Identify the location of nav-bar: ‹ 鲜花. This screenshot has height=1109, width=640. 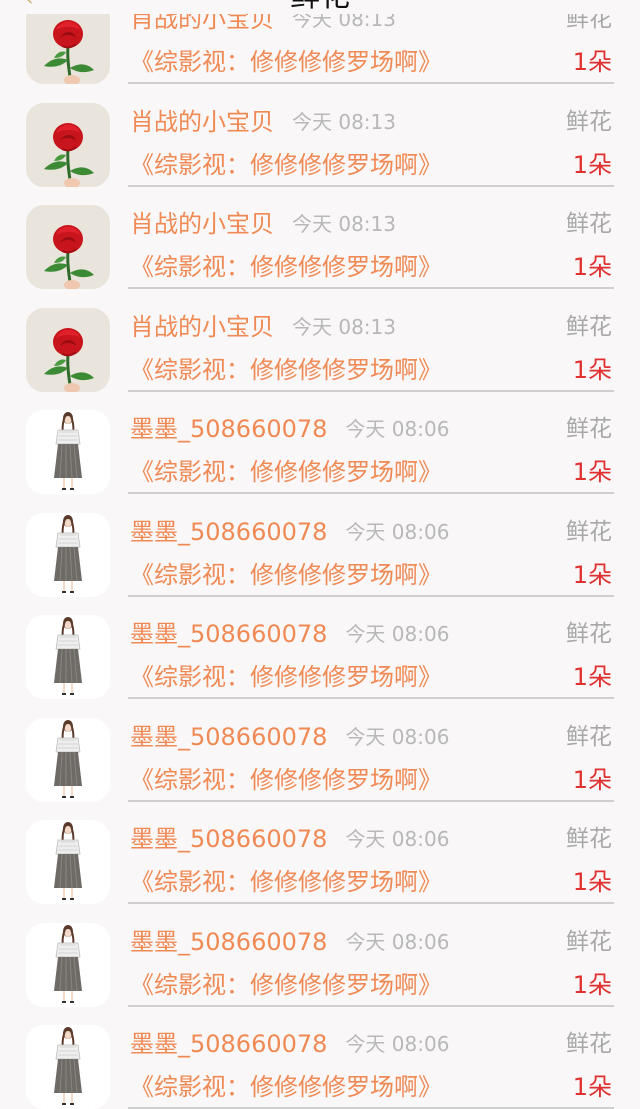
(320, 7).